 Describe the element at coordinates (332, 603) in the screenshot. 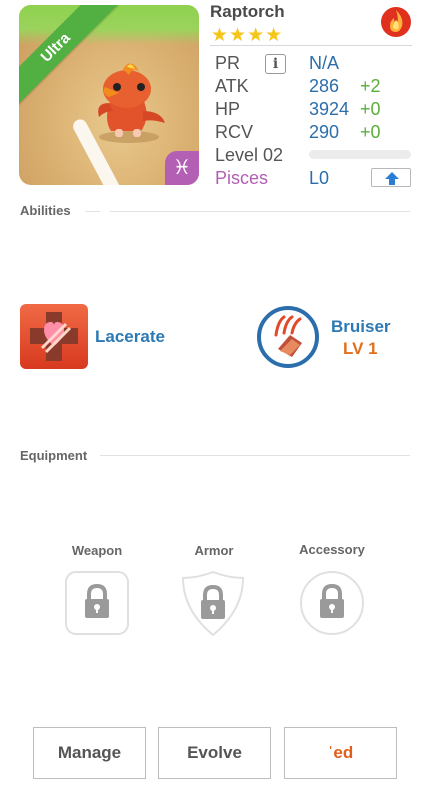

I see `accessory-slot` at that location.